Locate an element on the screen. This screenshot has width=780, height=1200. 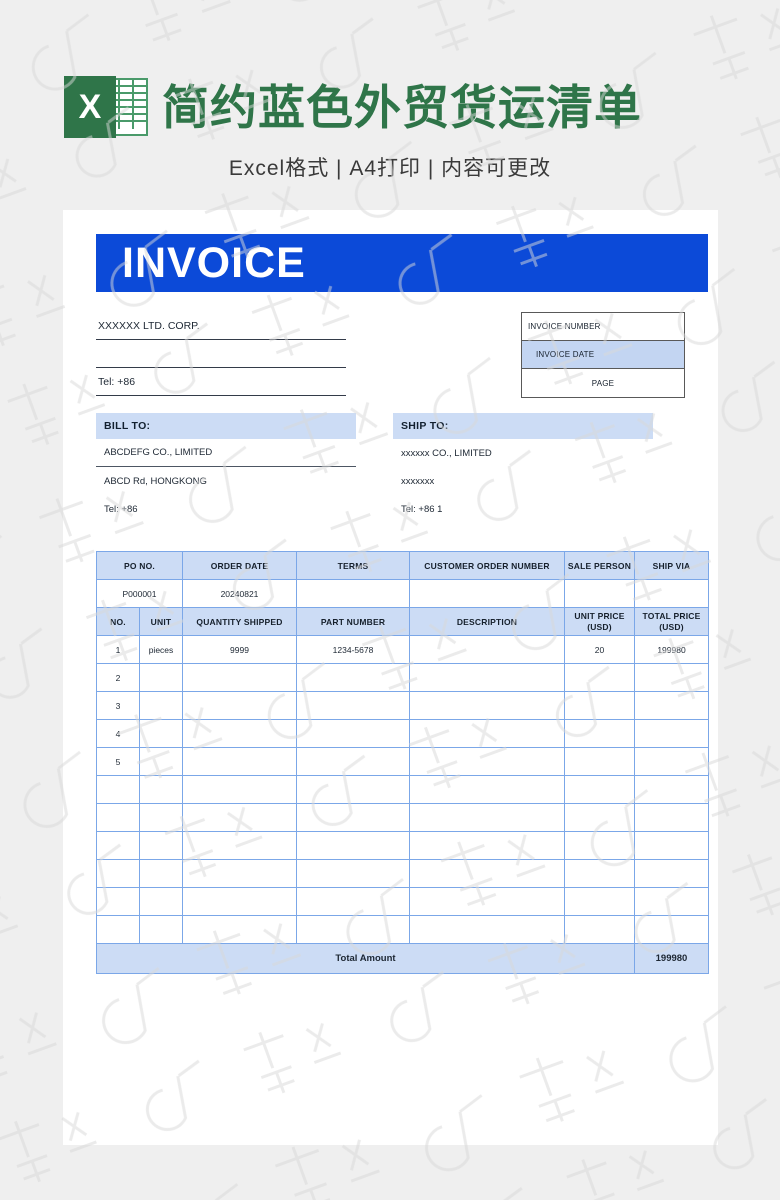
td-unit-price: 20 is located at coordinates (599, 649).